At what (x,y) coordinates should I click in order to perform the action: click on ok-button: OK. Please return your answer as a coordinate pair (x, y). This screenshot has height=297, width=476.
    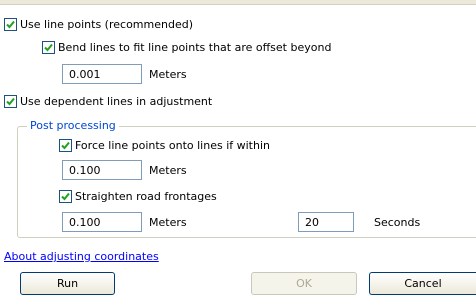
    Looking at the image, I should click on (304, 283).